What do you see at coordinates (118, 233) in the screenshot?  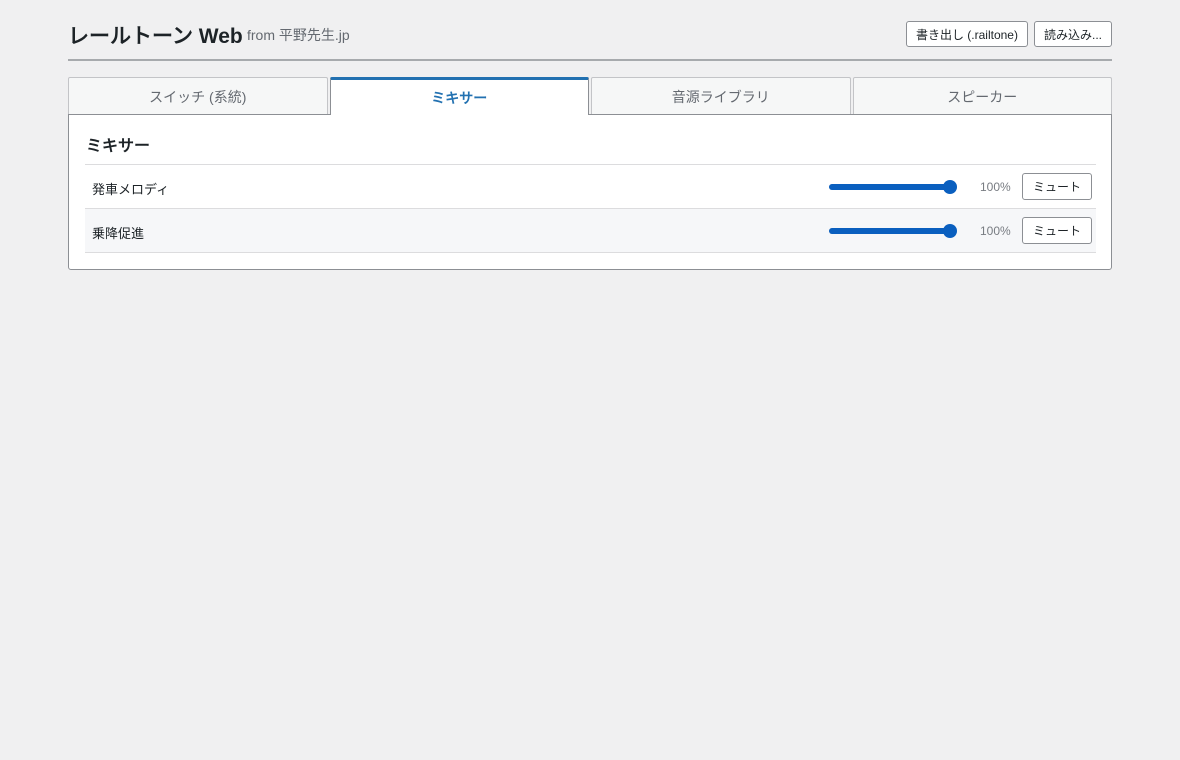 I see `channel-name: 乗降促進` at bounding box center [118, 233].